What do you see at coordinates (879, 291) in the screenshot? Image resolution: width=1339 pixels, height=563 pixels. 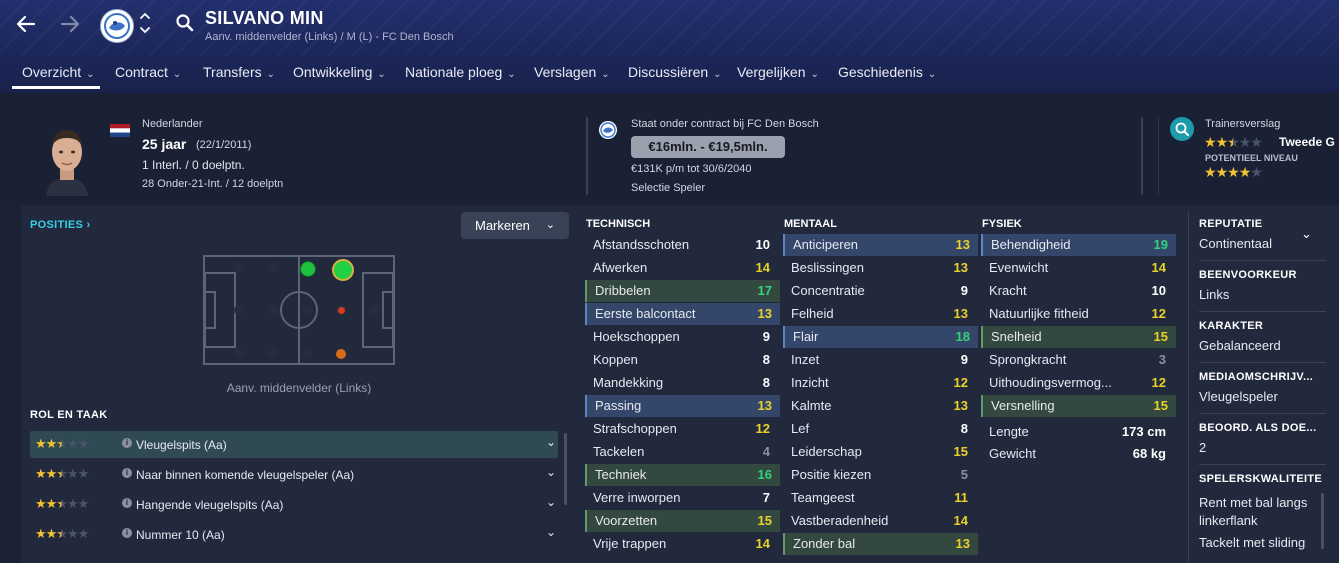 I see `attribute-row: Concentratie 9` at bounding box center [879, 291].